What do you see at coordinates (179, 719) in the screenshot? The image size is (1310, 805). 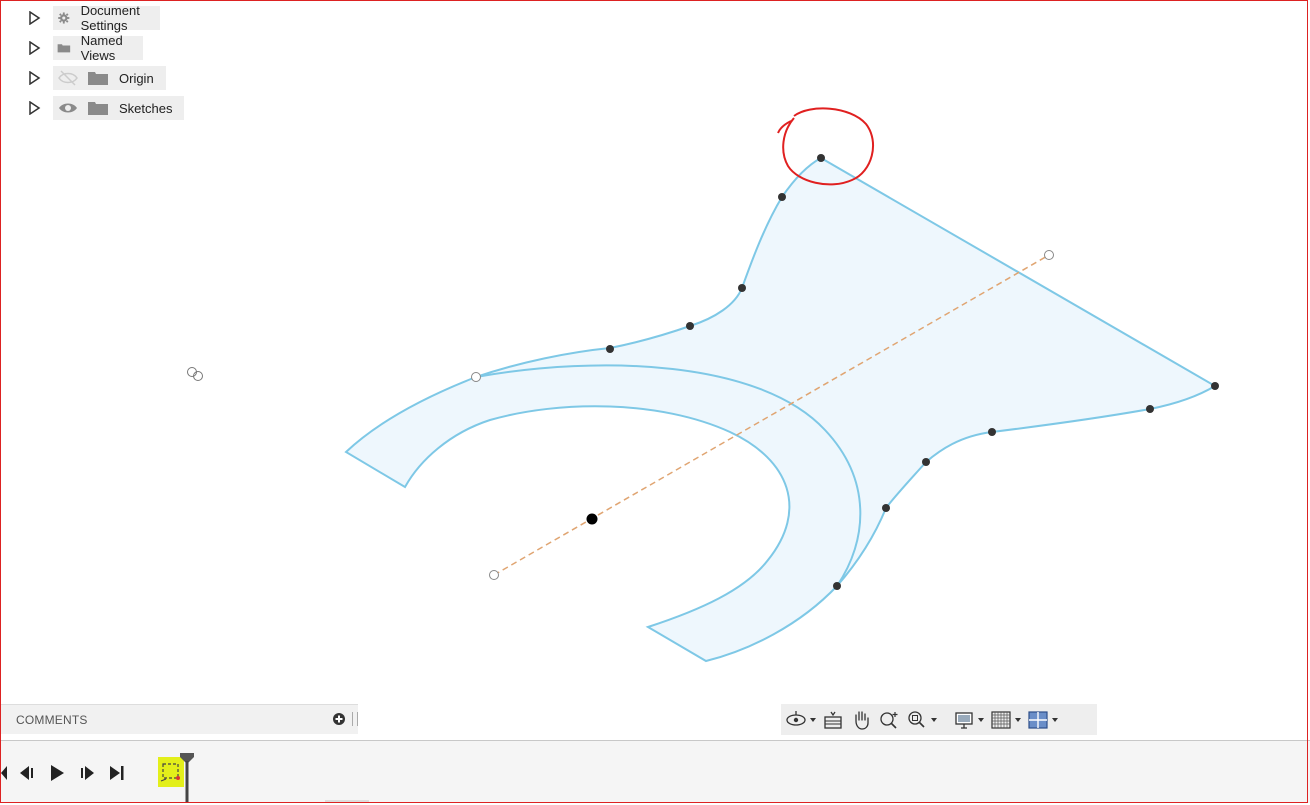 I see `comments-panel: COMMENTS` at bounding box center [179, 719].